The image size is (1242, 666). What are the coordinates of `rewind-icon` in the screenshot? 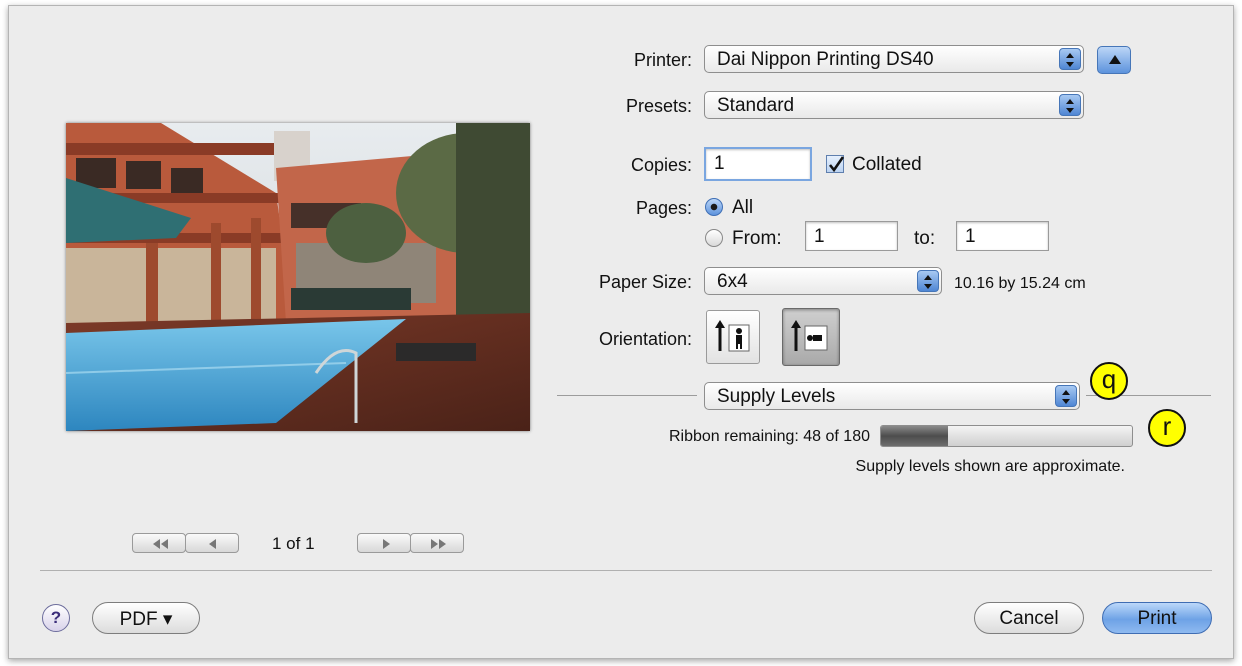 It's located at (160, 544).